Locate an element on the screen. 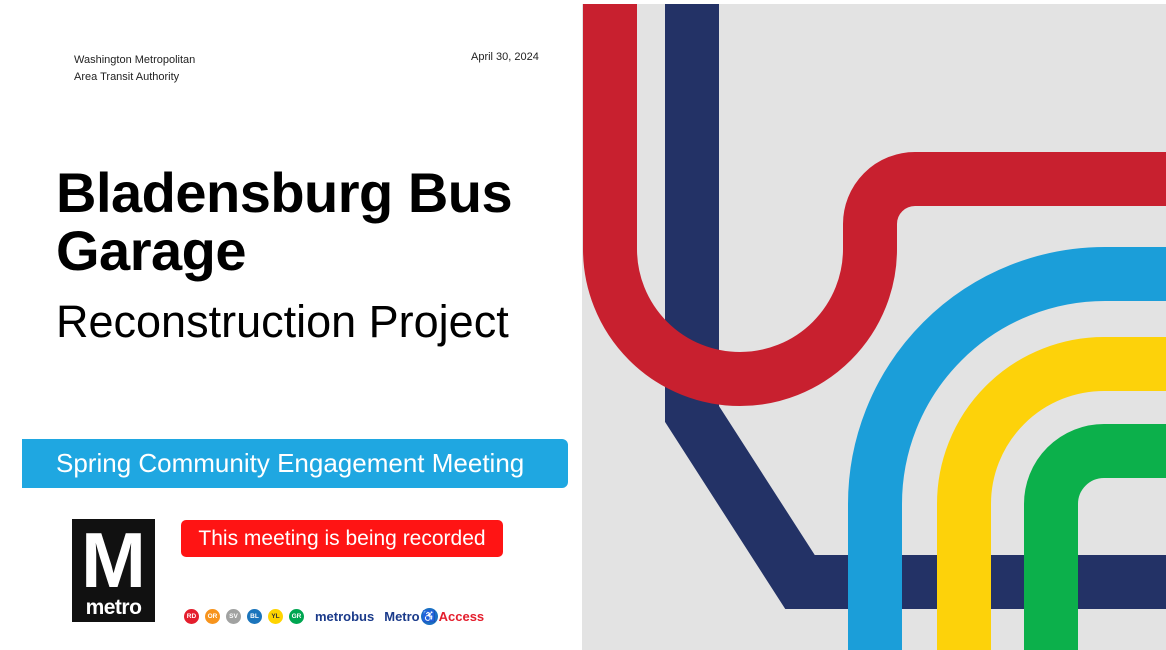  metroaccess-logo: Metro ♿ Access is located at coordinates (434, 616).